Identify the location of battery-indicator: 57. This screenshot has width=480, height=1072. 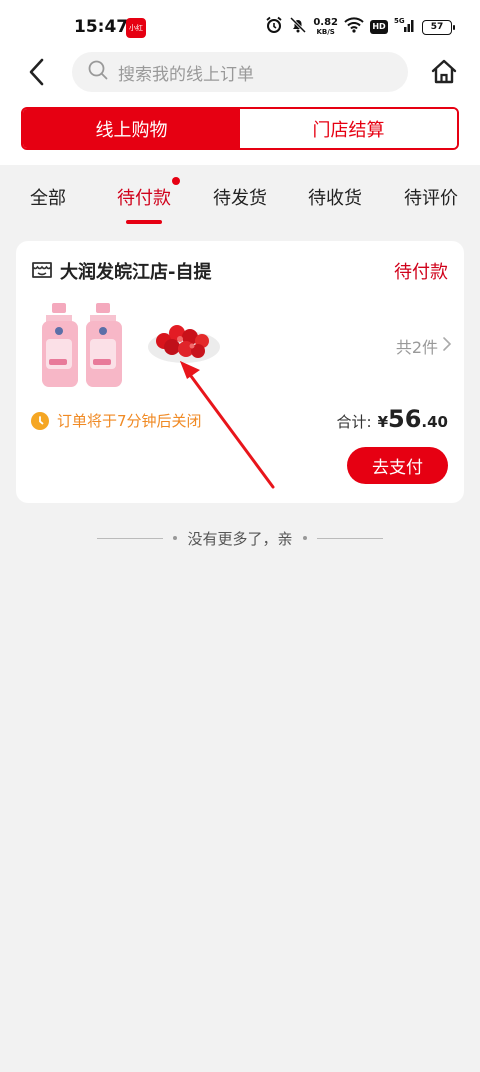
(438, 27).